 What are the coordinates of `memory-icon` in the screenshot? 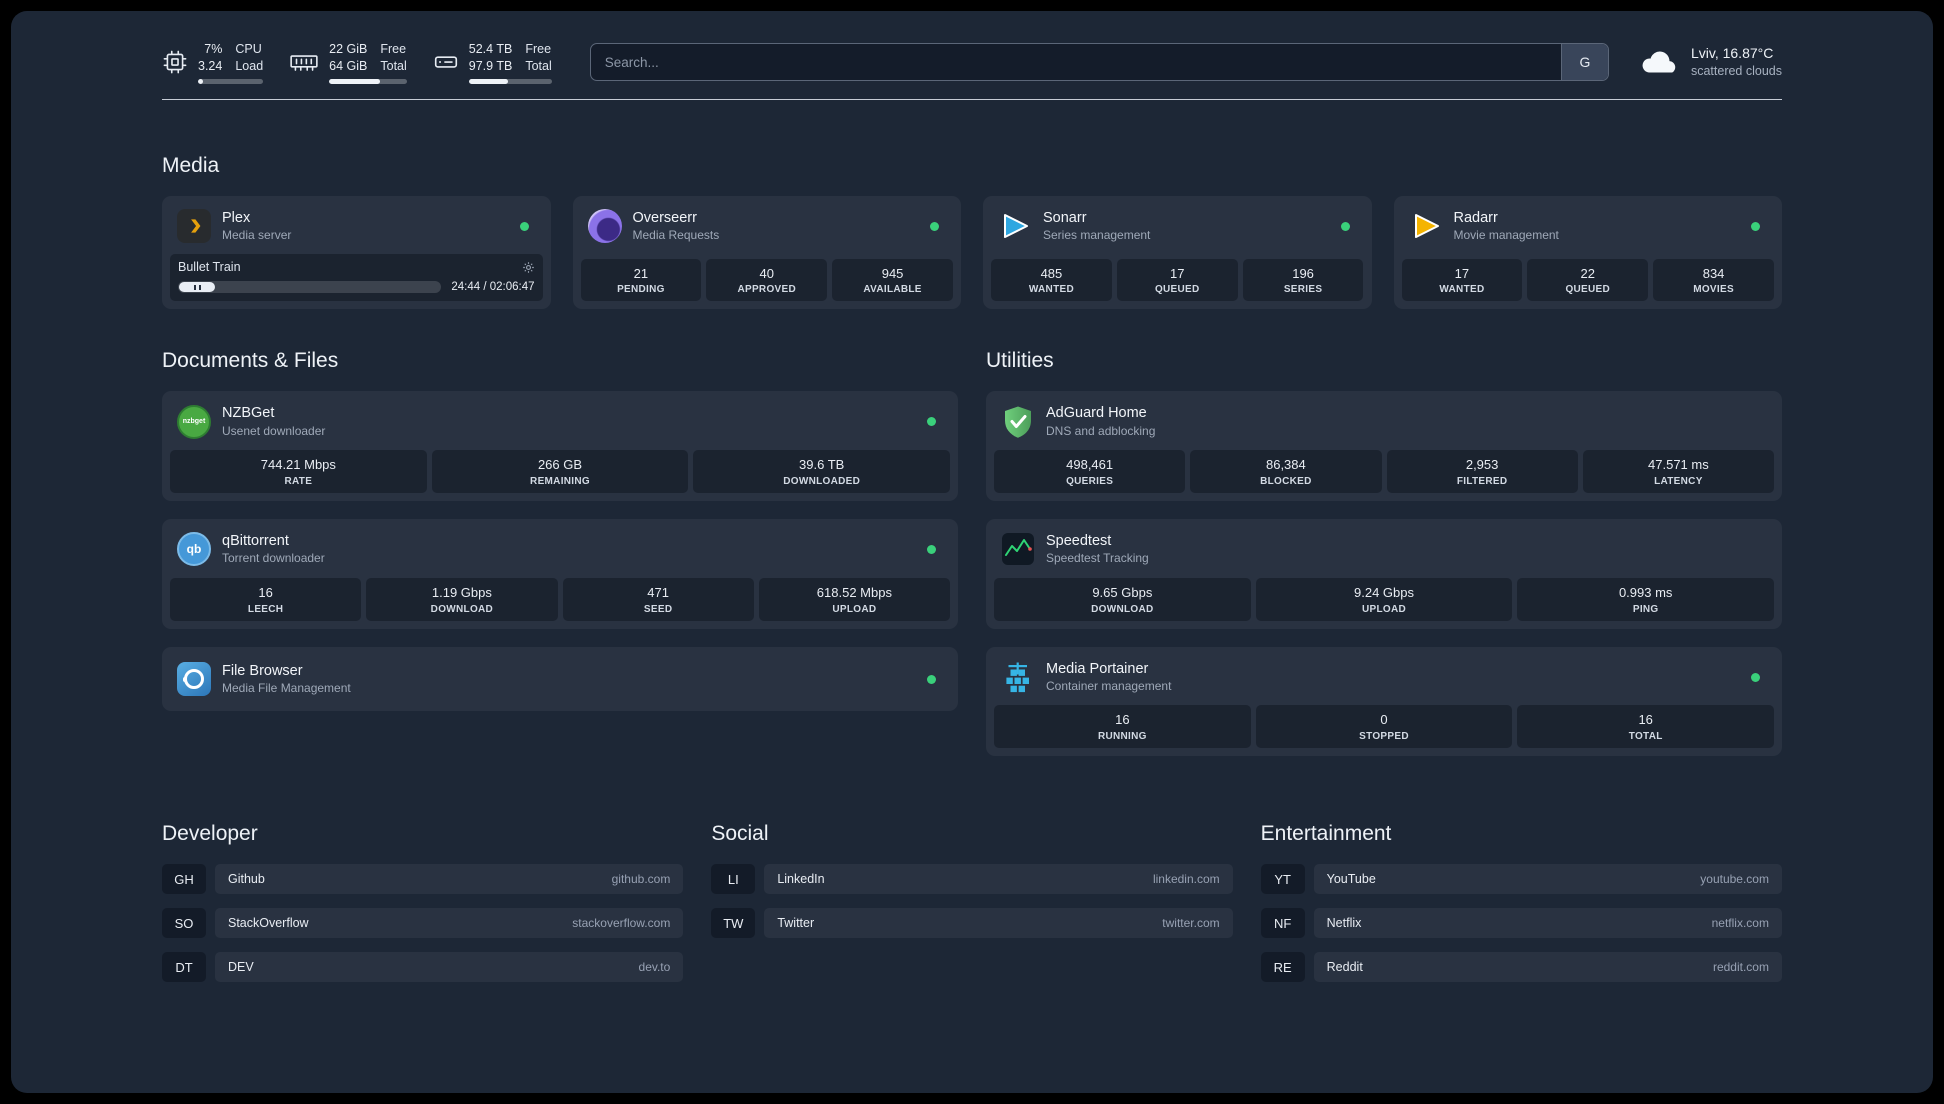 It's located at (304, 62).